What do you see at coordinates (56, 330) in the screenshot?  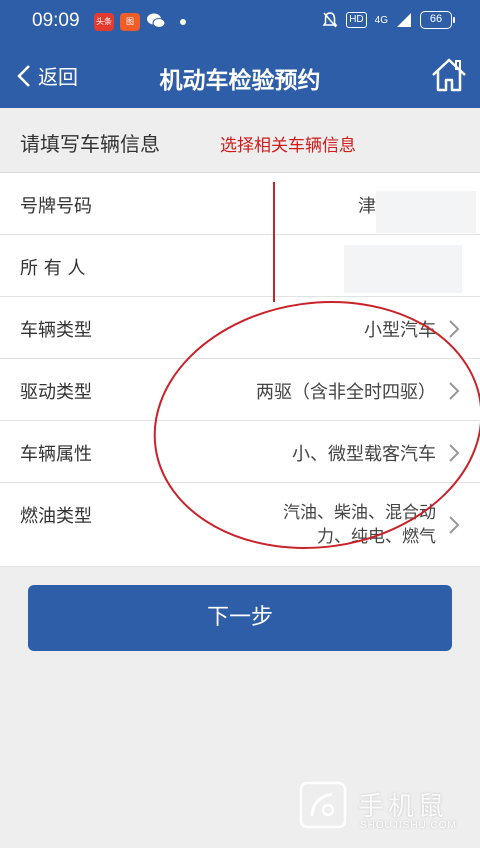 I see `vehicle-type-label: 车辆类型` at bounding box center [56, 330].